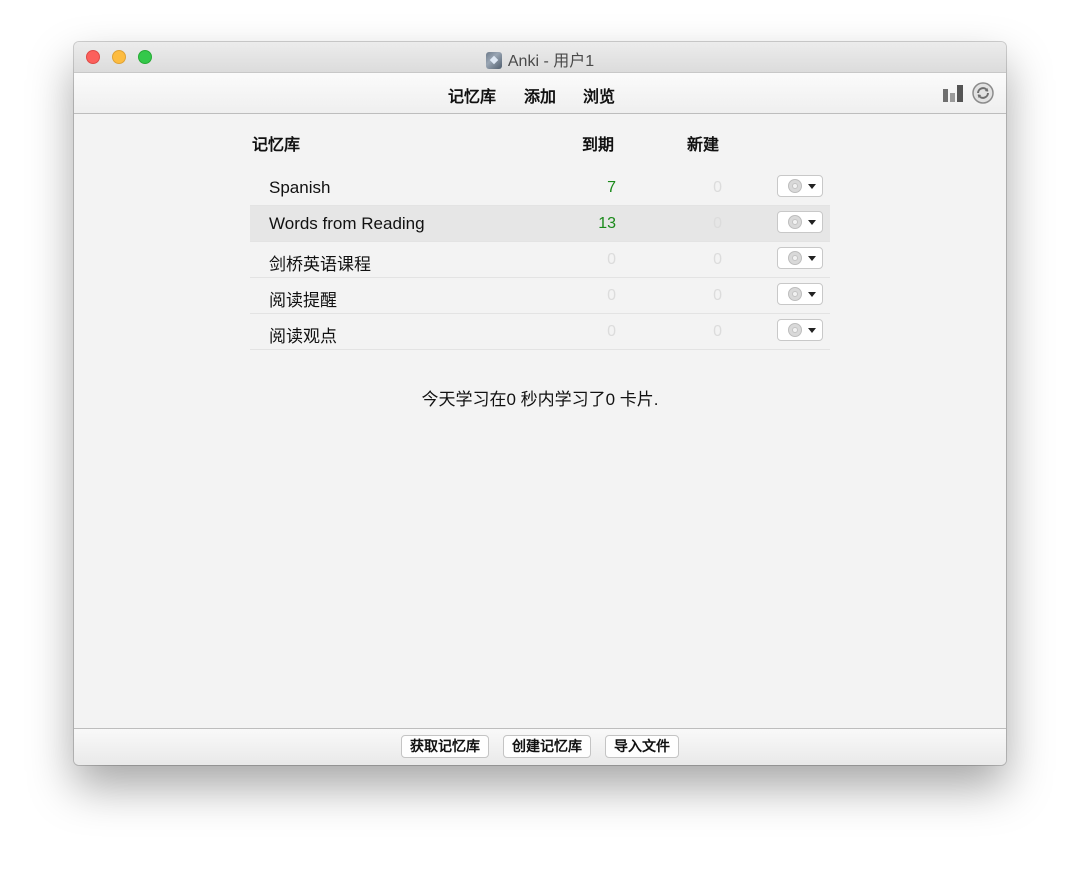  Describe the element at coordinates (299, 188) in the screenshot. I see `deck-name: Spanish` at that location.